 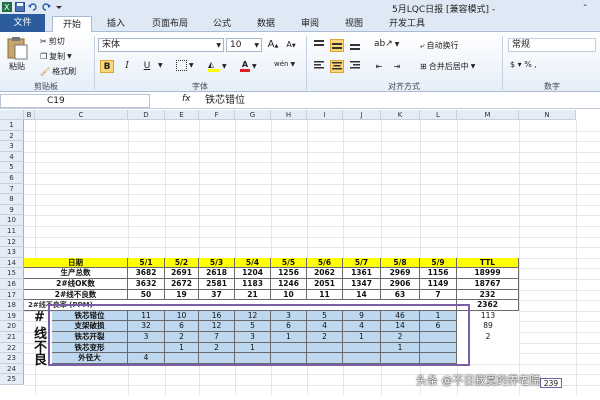 What do you see at coordinates (379, 66) in the screenshot?
I see `decrease-indent-button: ⇤` at bounding box center [379, 66].